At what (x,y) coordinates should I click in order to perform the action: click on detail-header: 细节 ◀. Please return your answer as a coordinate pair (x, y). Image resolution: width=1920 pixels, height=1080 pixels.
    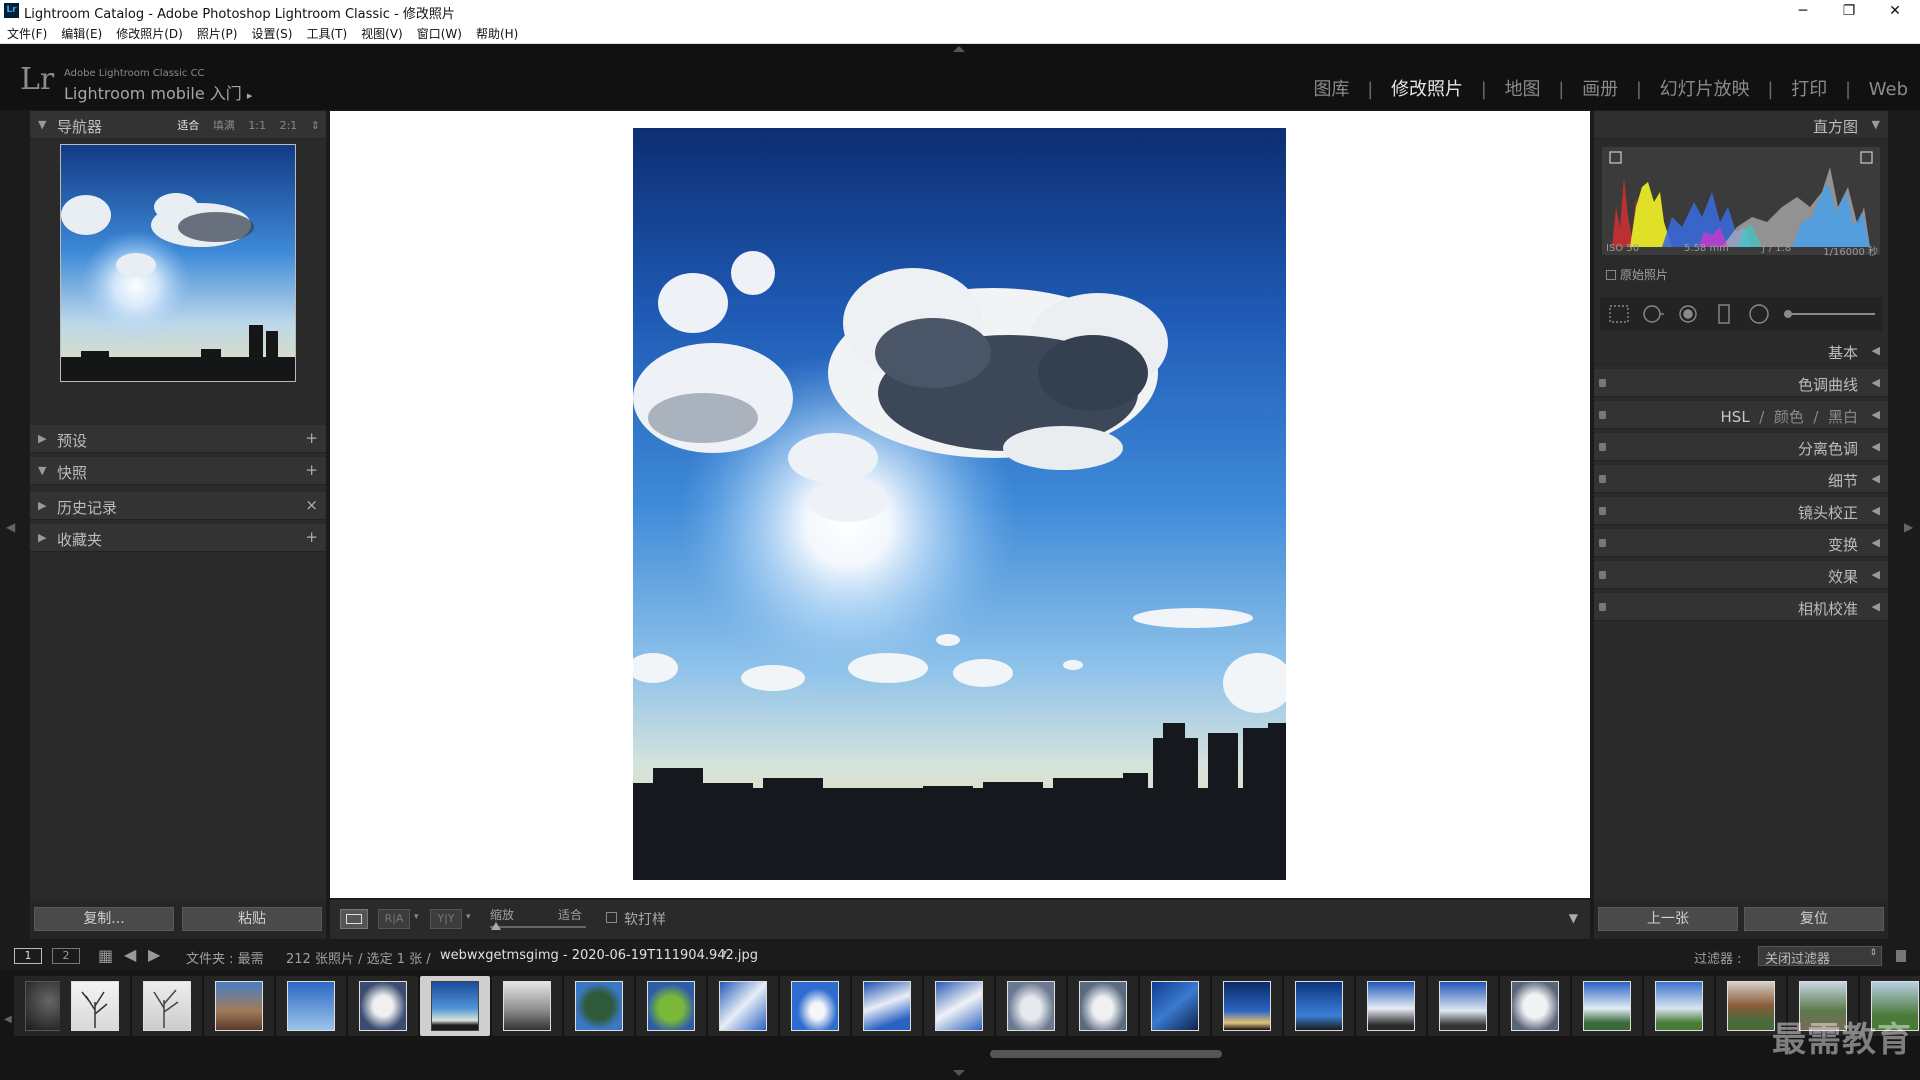
    Looking at the image, I should click on (1741, 479).